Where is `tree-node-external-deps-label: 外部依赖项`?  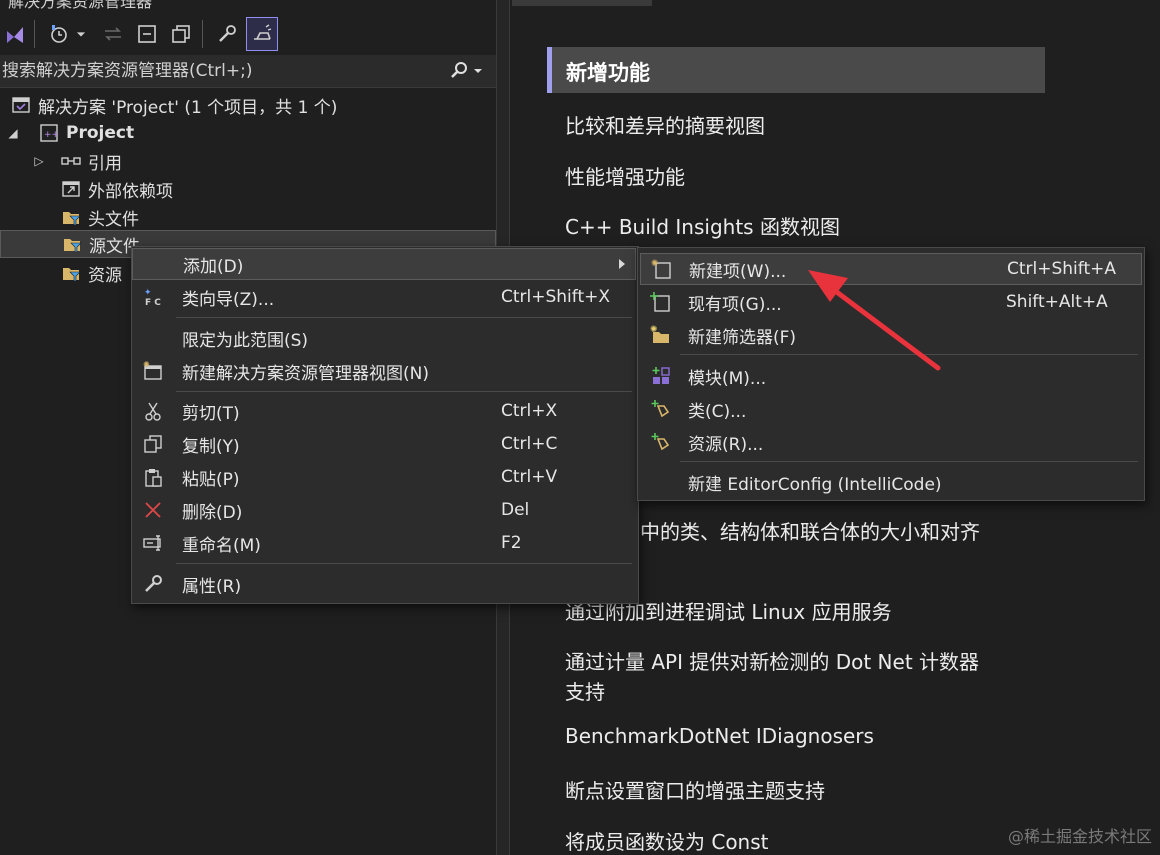
tree-node-external-deps-label: 外部依赖项 is located at coordinates (130, 191).